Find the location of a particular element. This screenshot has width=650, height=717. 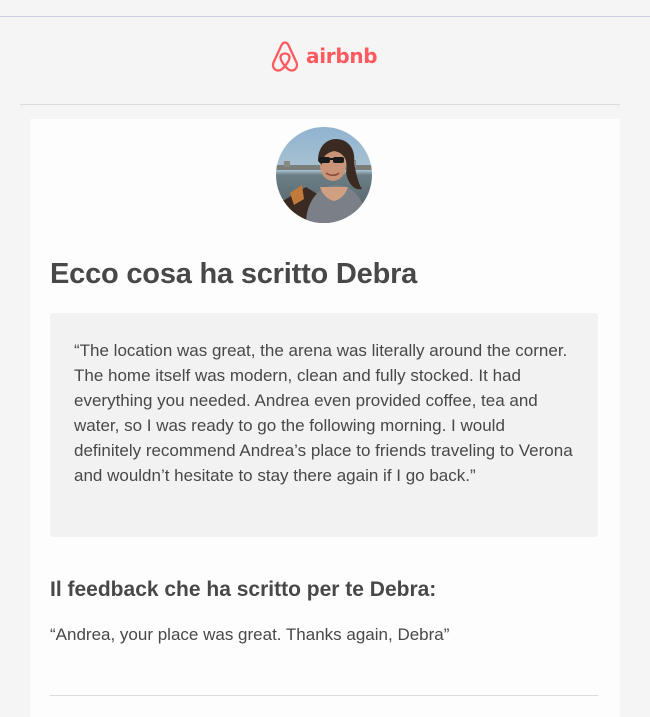

reviewer-avatar-photo is located at coordinates (324, 175).